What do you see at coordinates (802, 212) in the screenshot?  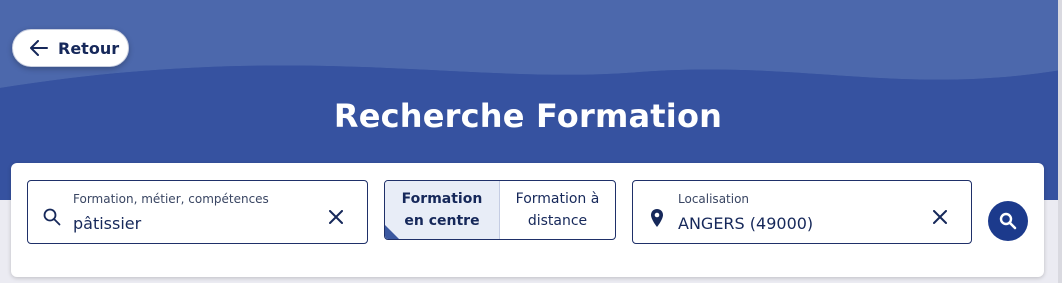 I see `location-field: Localisation ANGERS (49000)` at bounding box center [802, 212].